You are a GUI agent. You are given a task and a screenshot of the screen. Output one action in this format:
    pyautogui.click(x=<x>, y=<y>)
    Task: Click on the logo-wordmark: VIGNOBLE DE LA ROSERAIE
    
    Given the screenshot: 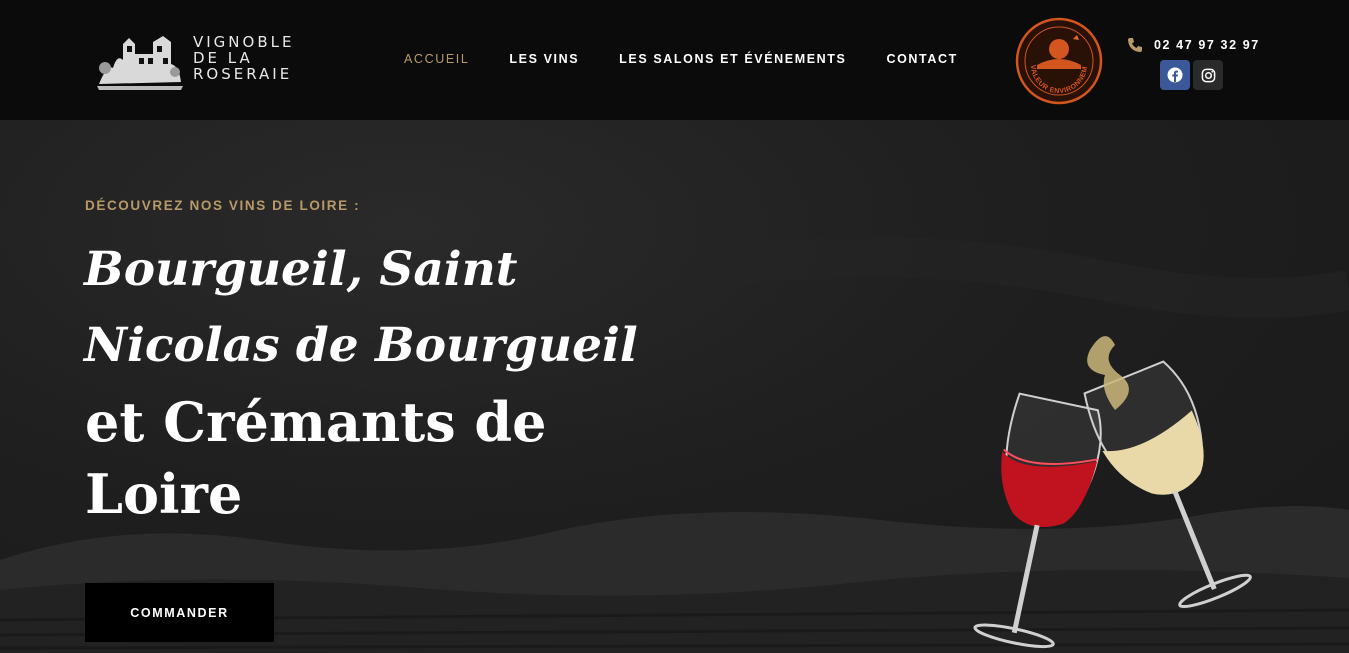 What is the action you would take?
    pyautogui.click(x=243, y=58)
    